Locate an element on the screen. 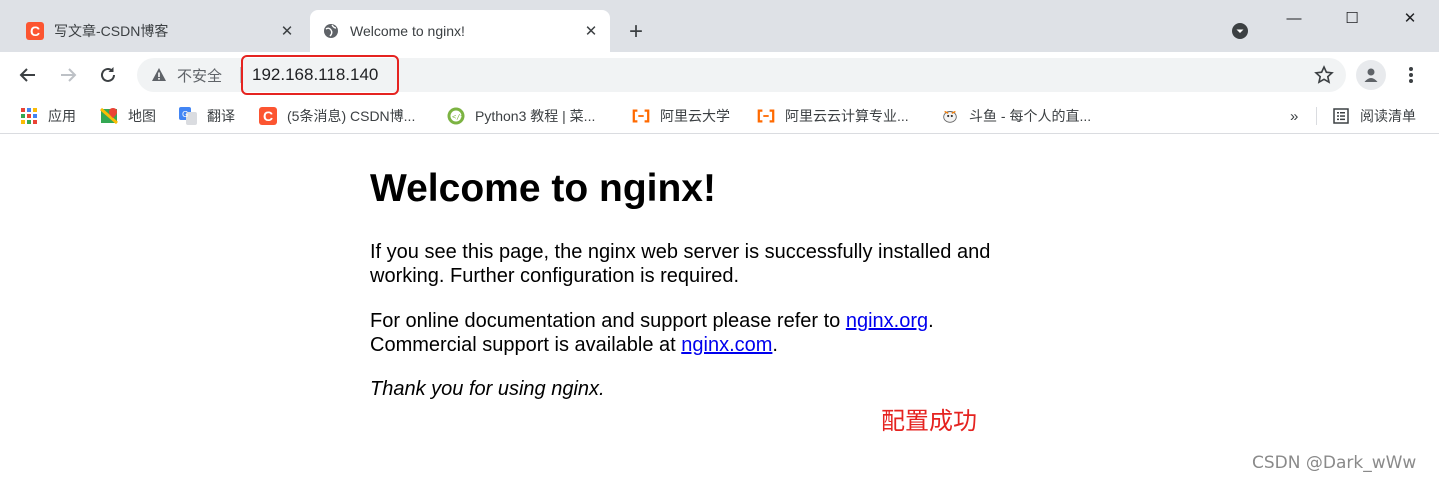 The image size is (1439, 484). reload-button is located at coordinates (108, 75).